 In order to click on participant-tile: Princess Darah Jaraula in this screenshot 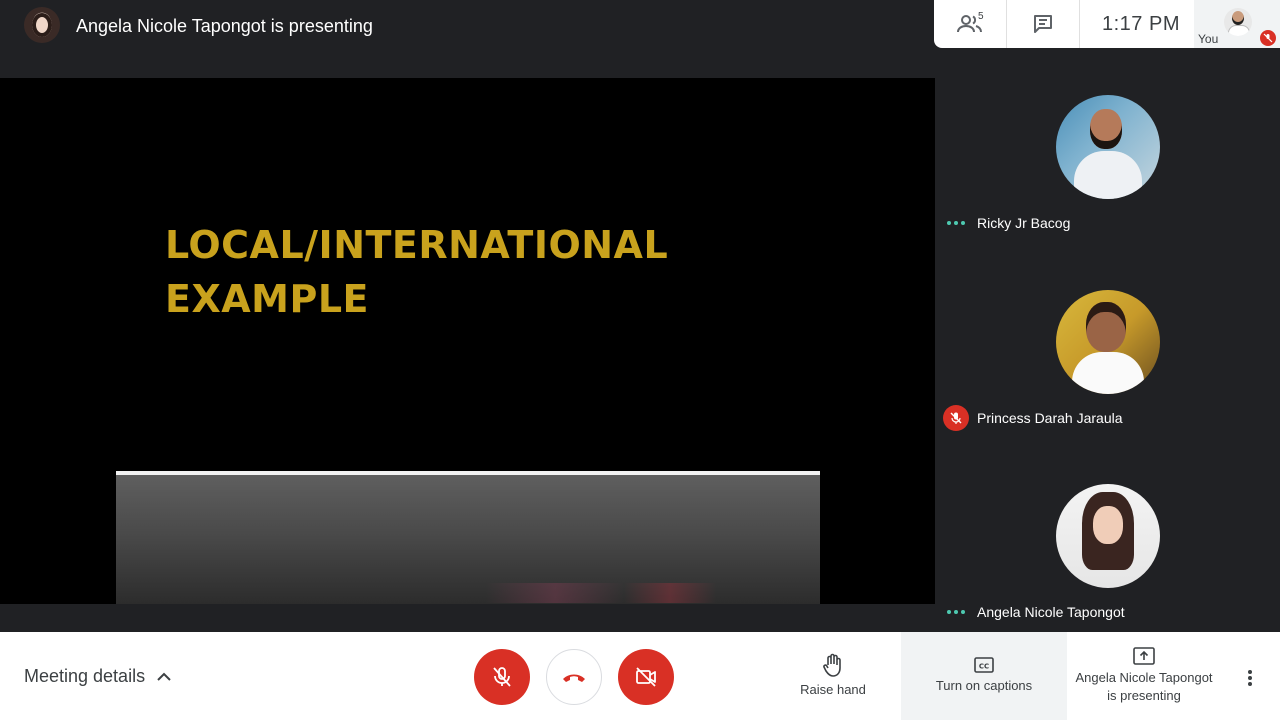, I will do `click(1107, 362)`.